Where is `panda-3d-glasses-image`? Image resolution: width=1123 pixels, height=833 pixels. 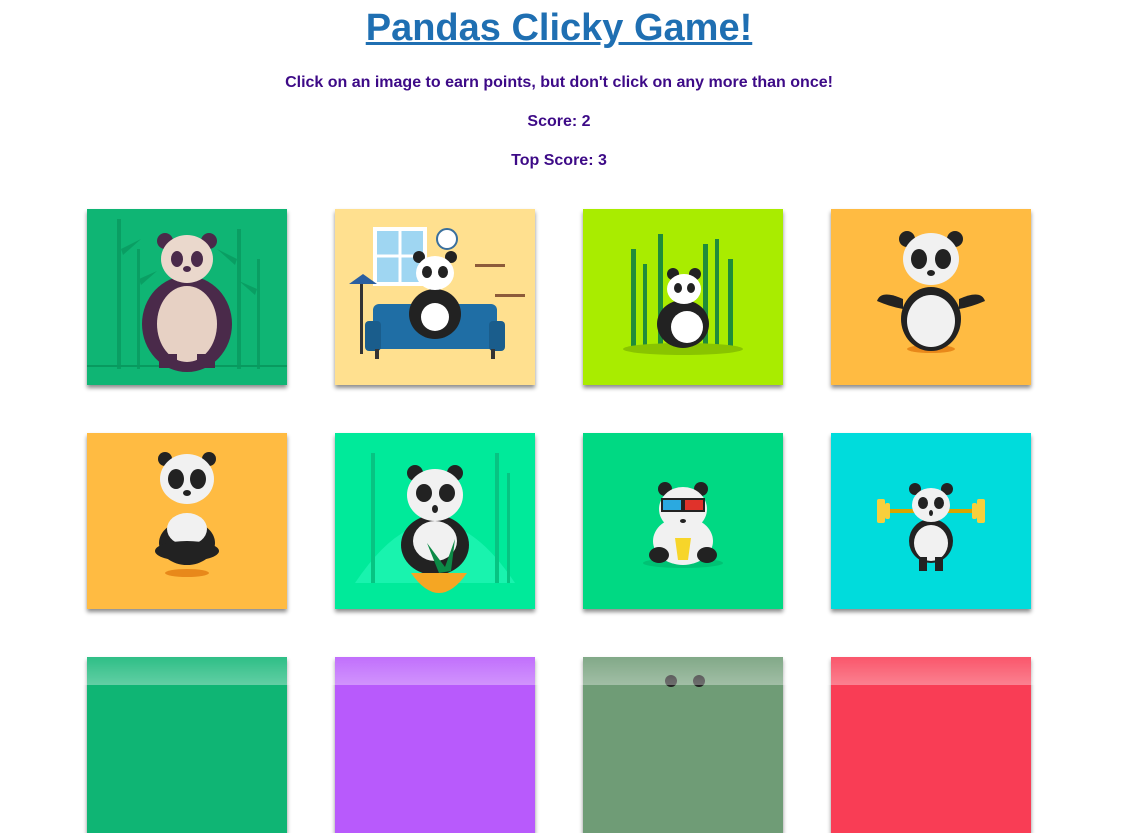 panda-3d-glasses-image is located at coordinates (683, 521).